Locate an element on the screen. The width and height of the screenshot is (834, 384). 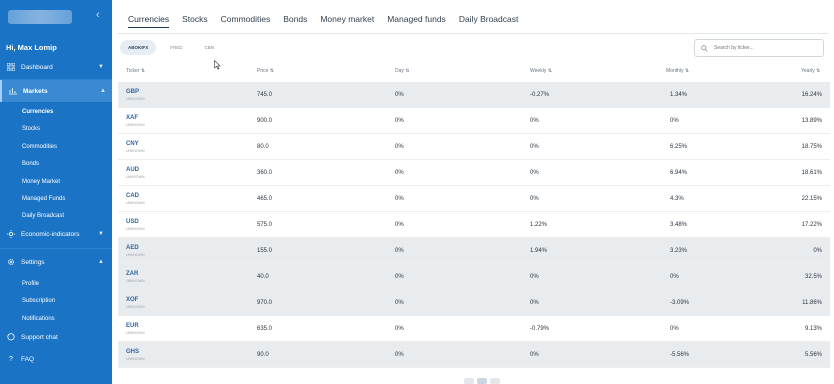
price-cell: 635.0 is located at coordinates (265, 329).